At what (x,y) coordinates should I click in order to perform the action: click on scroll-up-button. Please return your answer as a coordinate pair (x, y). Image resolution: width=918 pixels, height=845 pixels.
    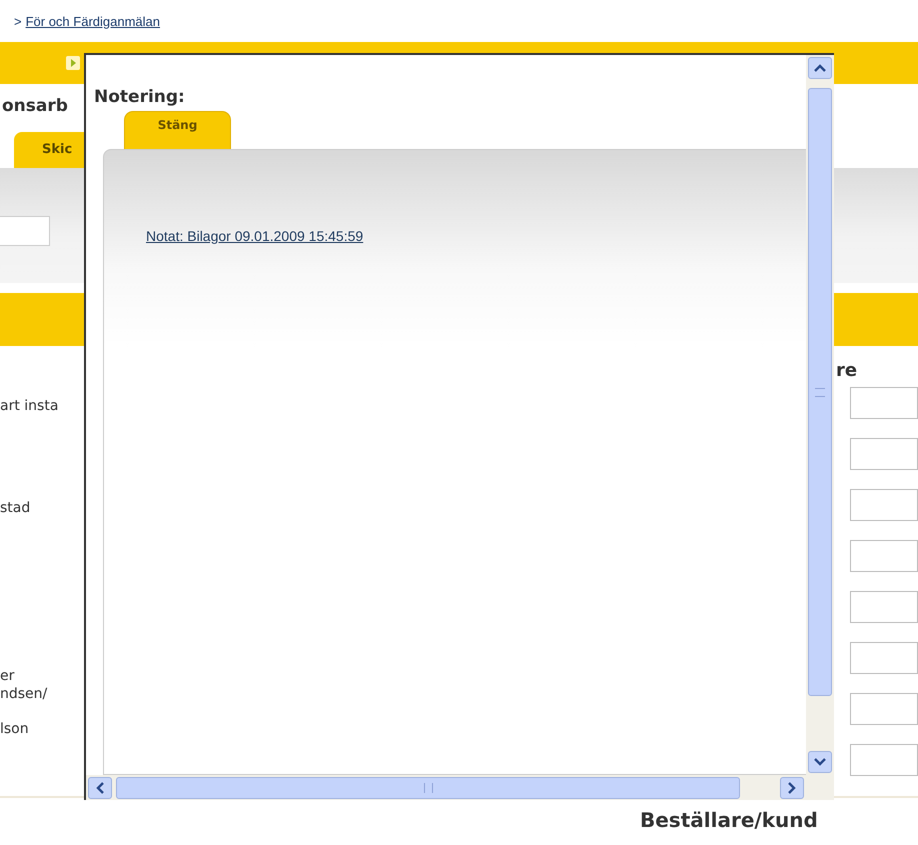
    Looking at the image, I should click on (820, 68).